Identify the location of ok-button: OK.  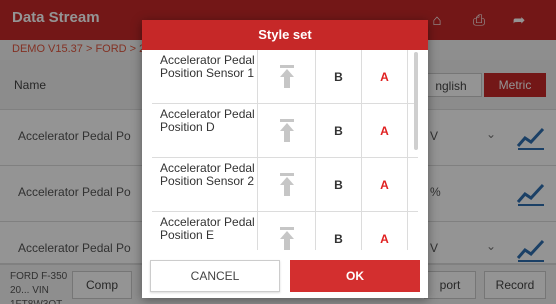
(355, 276).